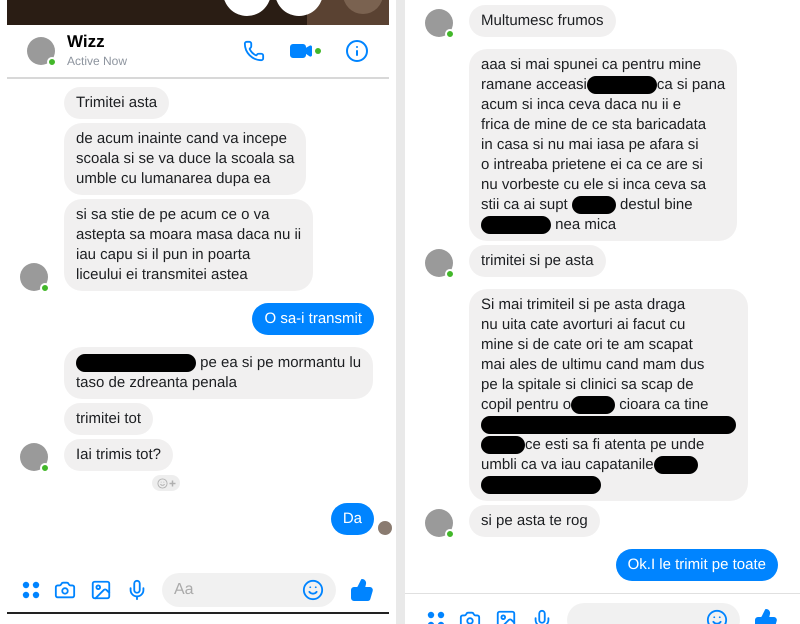 The image size is (800, 624). I want to click on message-text: trimitei tot, so click(109, 419).